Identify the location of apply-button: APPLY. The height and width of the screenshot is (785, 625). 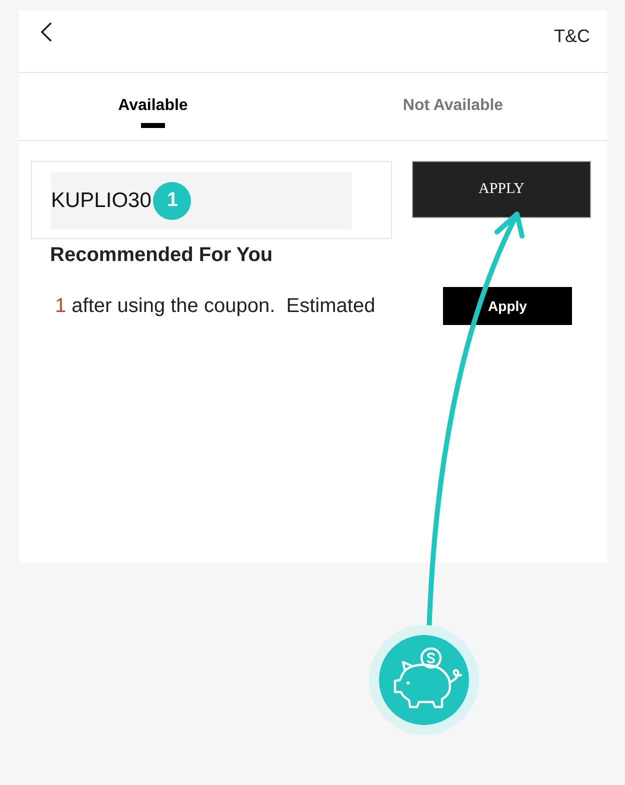
(501, 189).